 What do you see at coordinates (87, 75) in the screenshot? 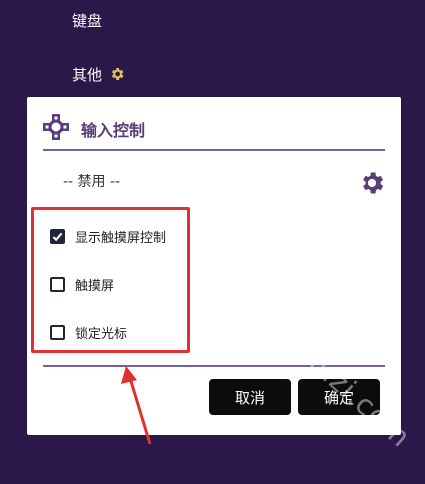
I see `menu-item-label: 其他` at bounding box center [87, 75].